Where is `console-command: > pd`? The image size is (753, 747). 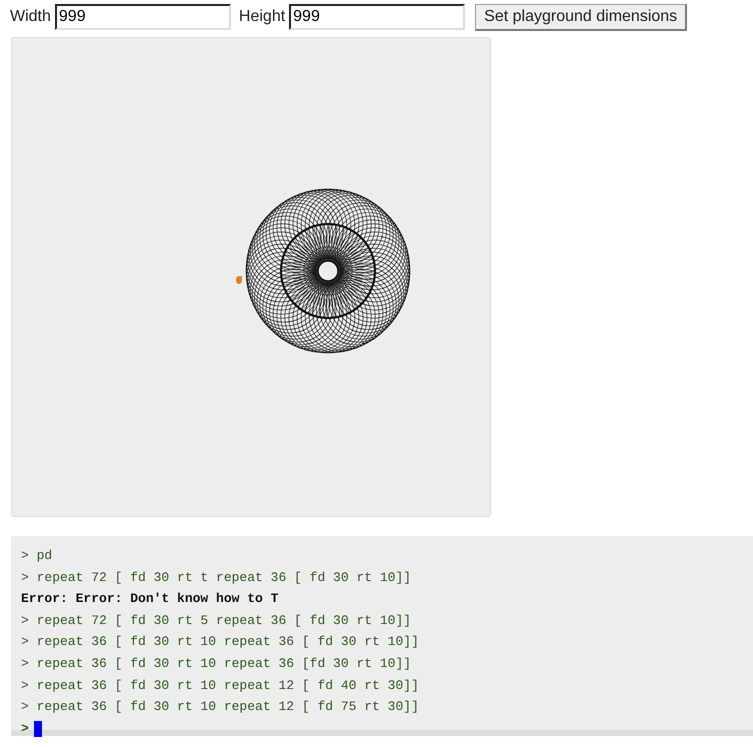 console-command: > pd is located at coordinates (36, 556).